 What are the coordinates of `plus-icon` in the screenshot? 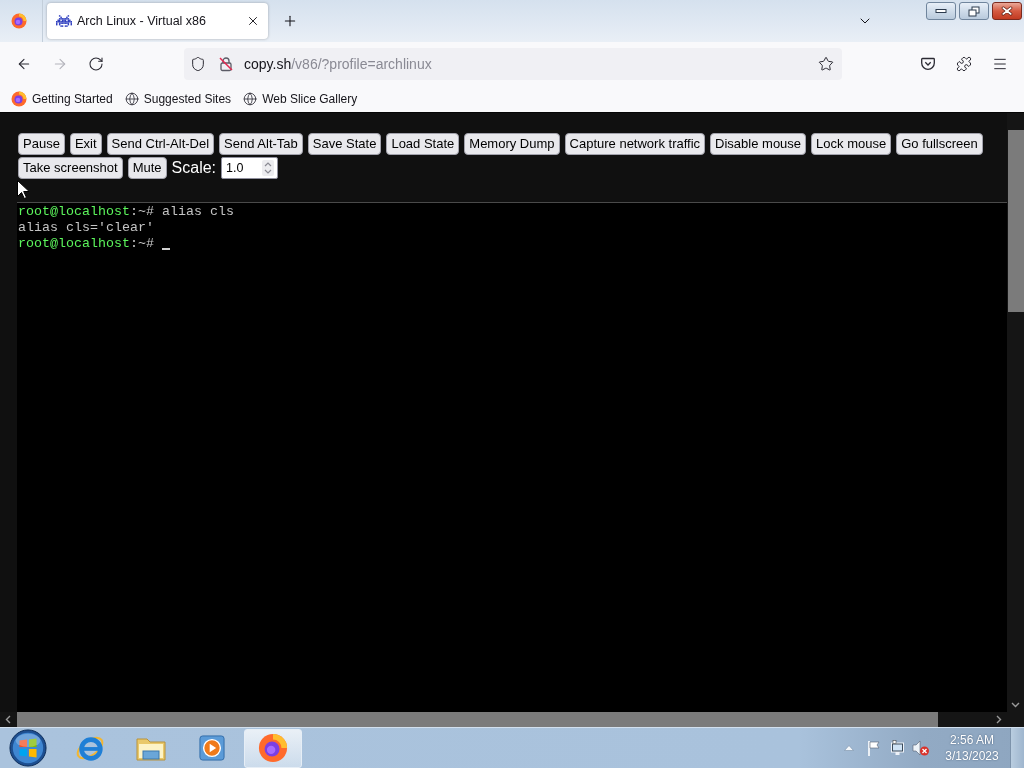 It's located at (290, 21).